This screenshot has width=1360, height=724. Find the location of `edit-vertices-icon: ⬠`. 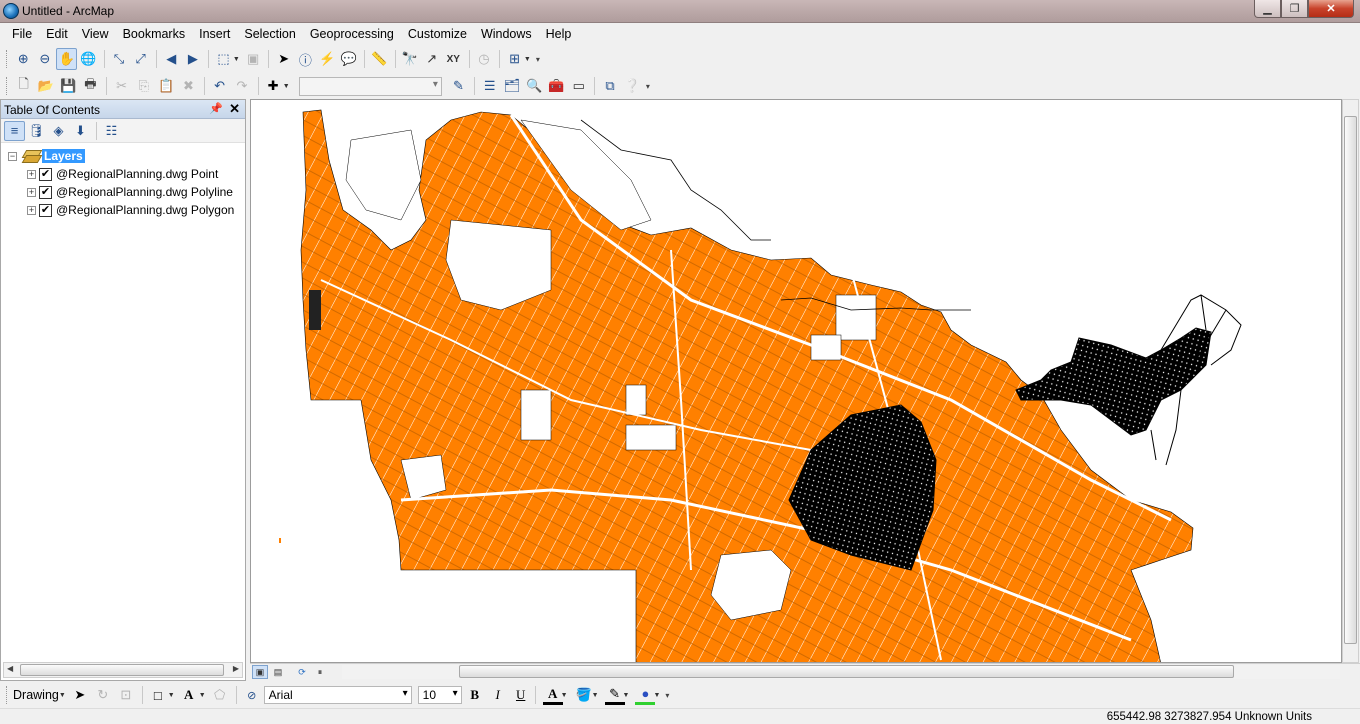

edit-vertices-icon: ⬠ is located at coordinates (220, 695).